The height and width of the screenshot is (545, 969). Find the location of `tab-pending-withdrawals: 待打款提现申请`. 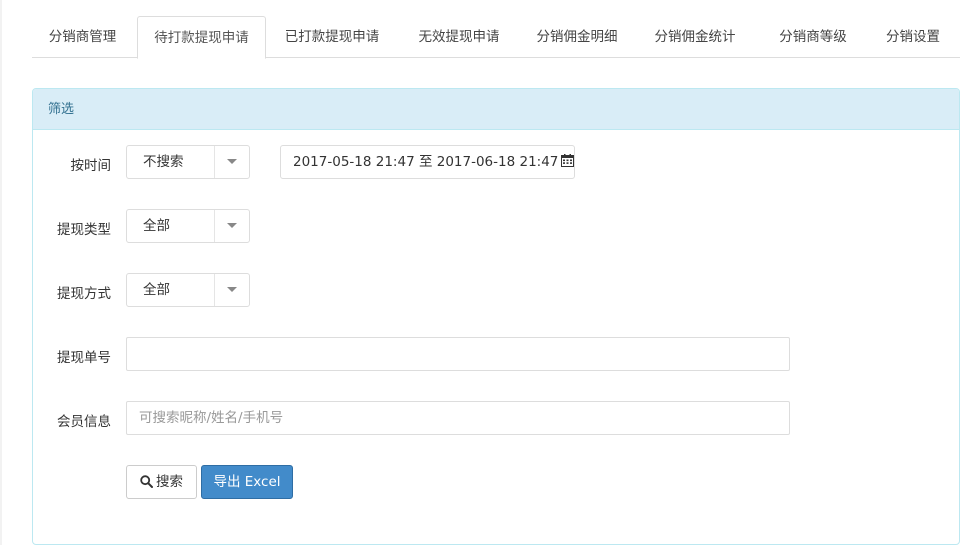

tab-pending-withdrawals: 待打款提现申请 is located at coordinates (201, 37).